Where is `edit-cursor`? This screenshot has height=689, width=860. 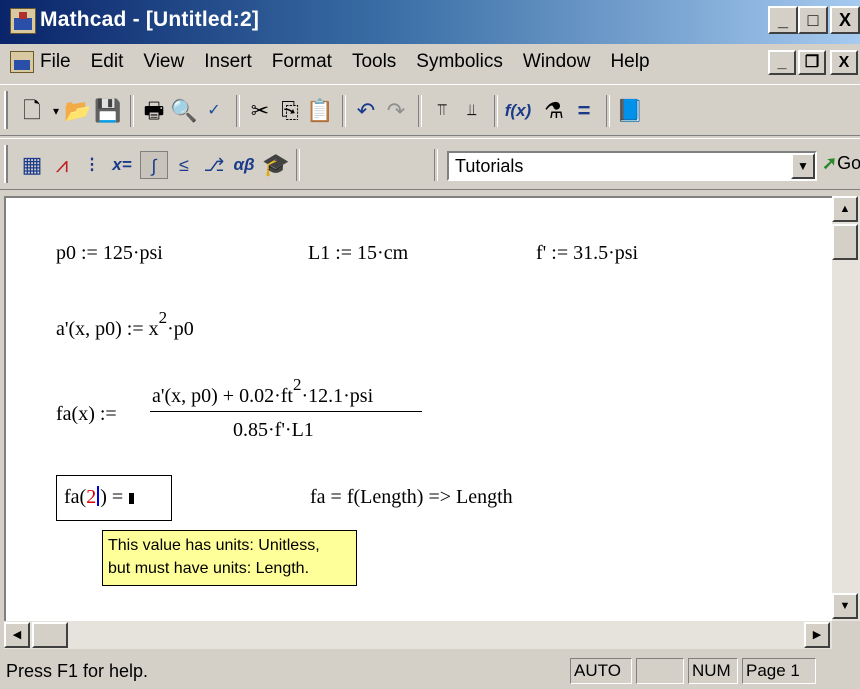
edit-cursor is located at coordinates (98, 496).